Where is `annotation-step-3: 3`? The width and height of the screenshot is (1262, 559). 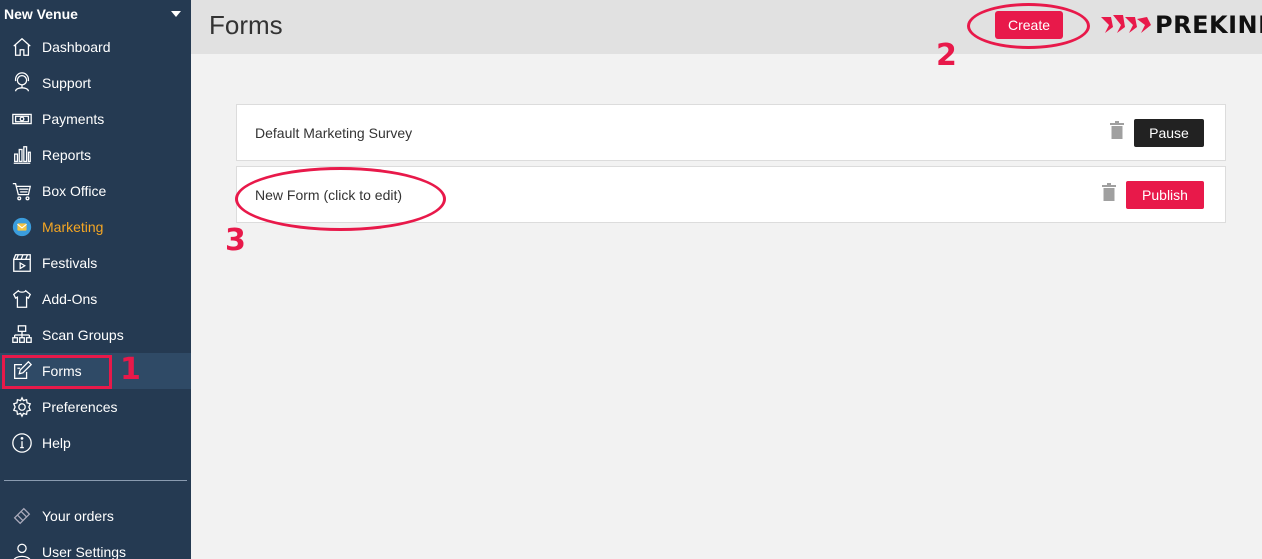 annotation-step-3: 3 is located at coordinates (235, 240).